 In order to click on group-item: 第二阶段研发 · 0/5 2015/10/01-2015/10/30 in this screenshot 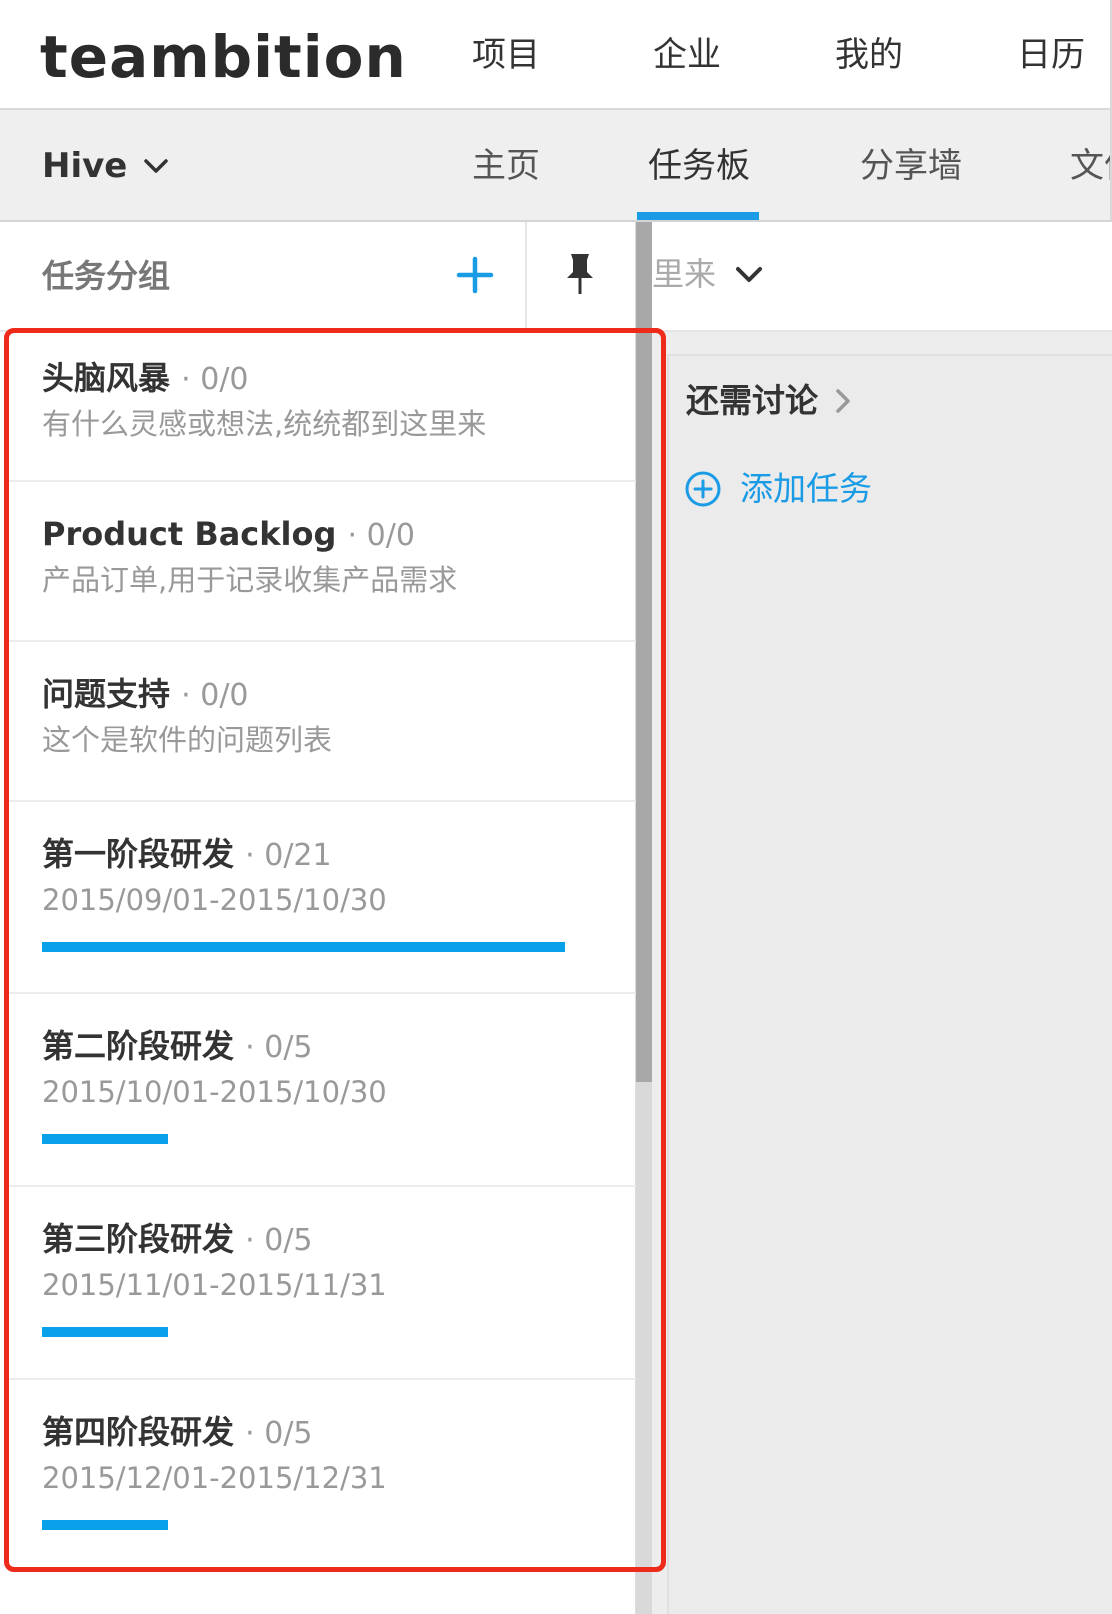, I will do `click(322, 1090)`.